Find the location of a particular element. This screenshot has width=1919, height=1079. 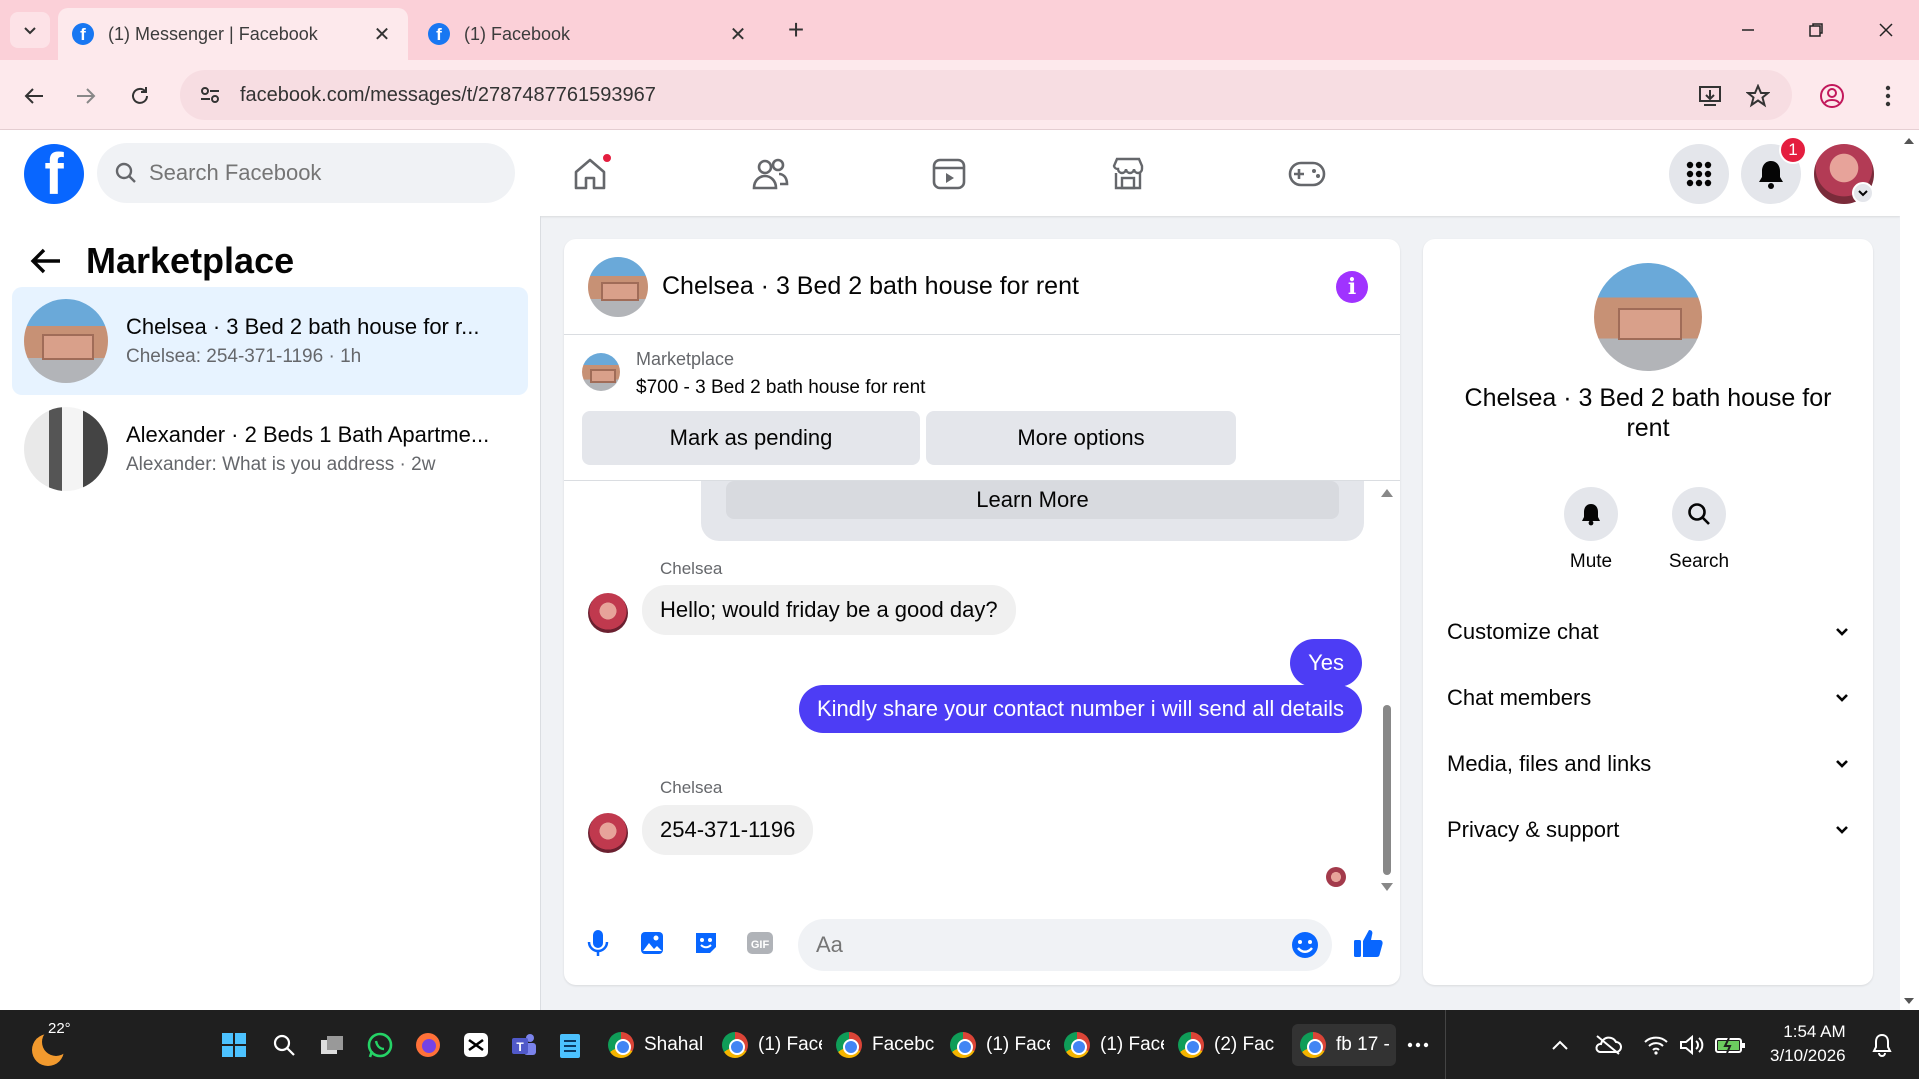

restore-button is located at coordinates (1816, 30).